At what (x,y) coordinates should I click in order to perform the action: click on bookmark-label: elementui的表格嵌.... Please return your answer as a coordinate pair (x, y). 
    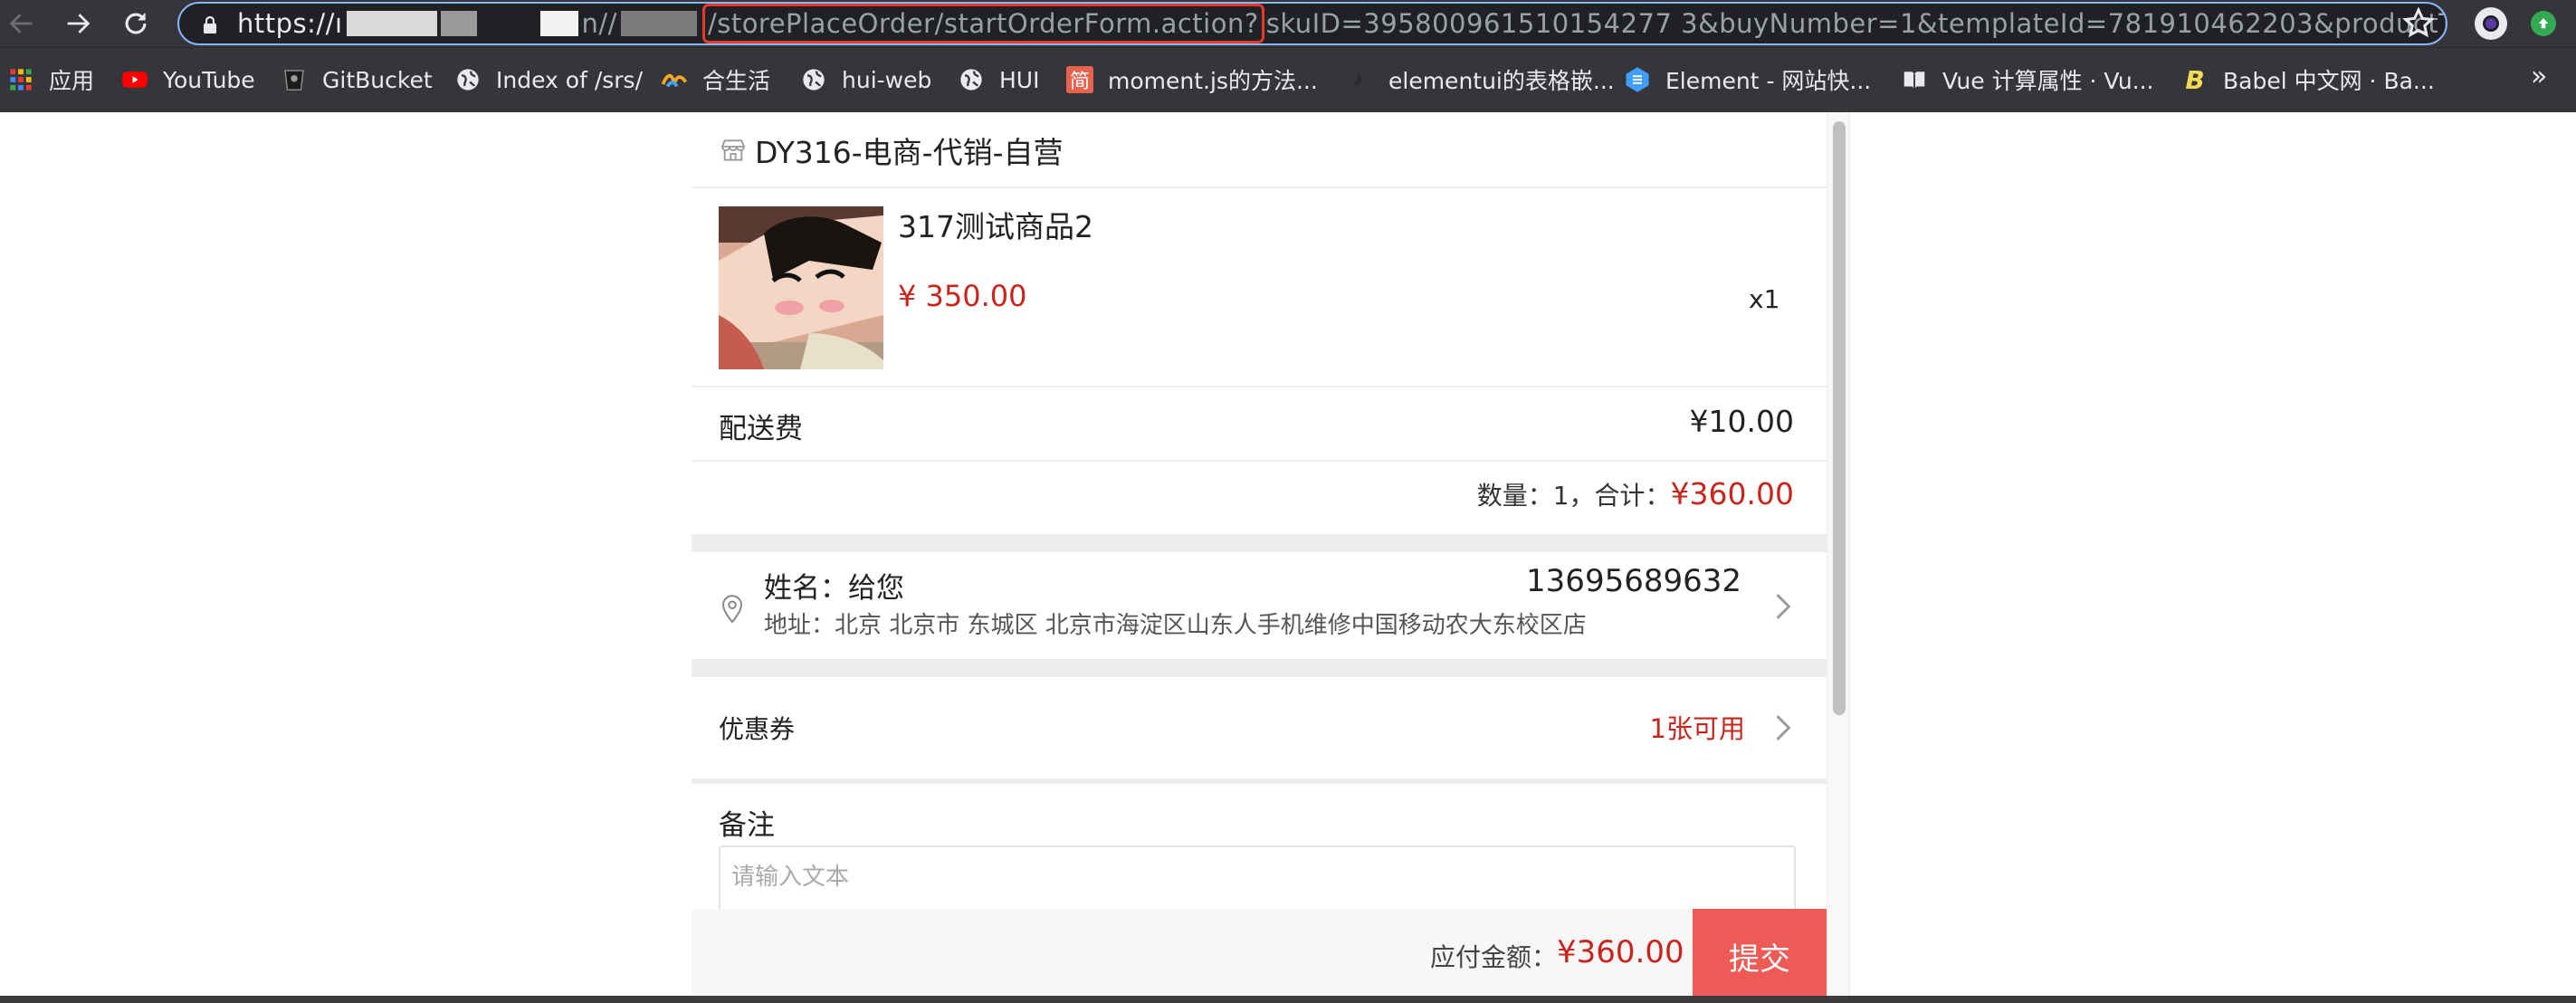
    Looking at the image, I should click on (1501, 81).